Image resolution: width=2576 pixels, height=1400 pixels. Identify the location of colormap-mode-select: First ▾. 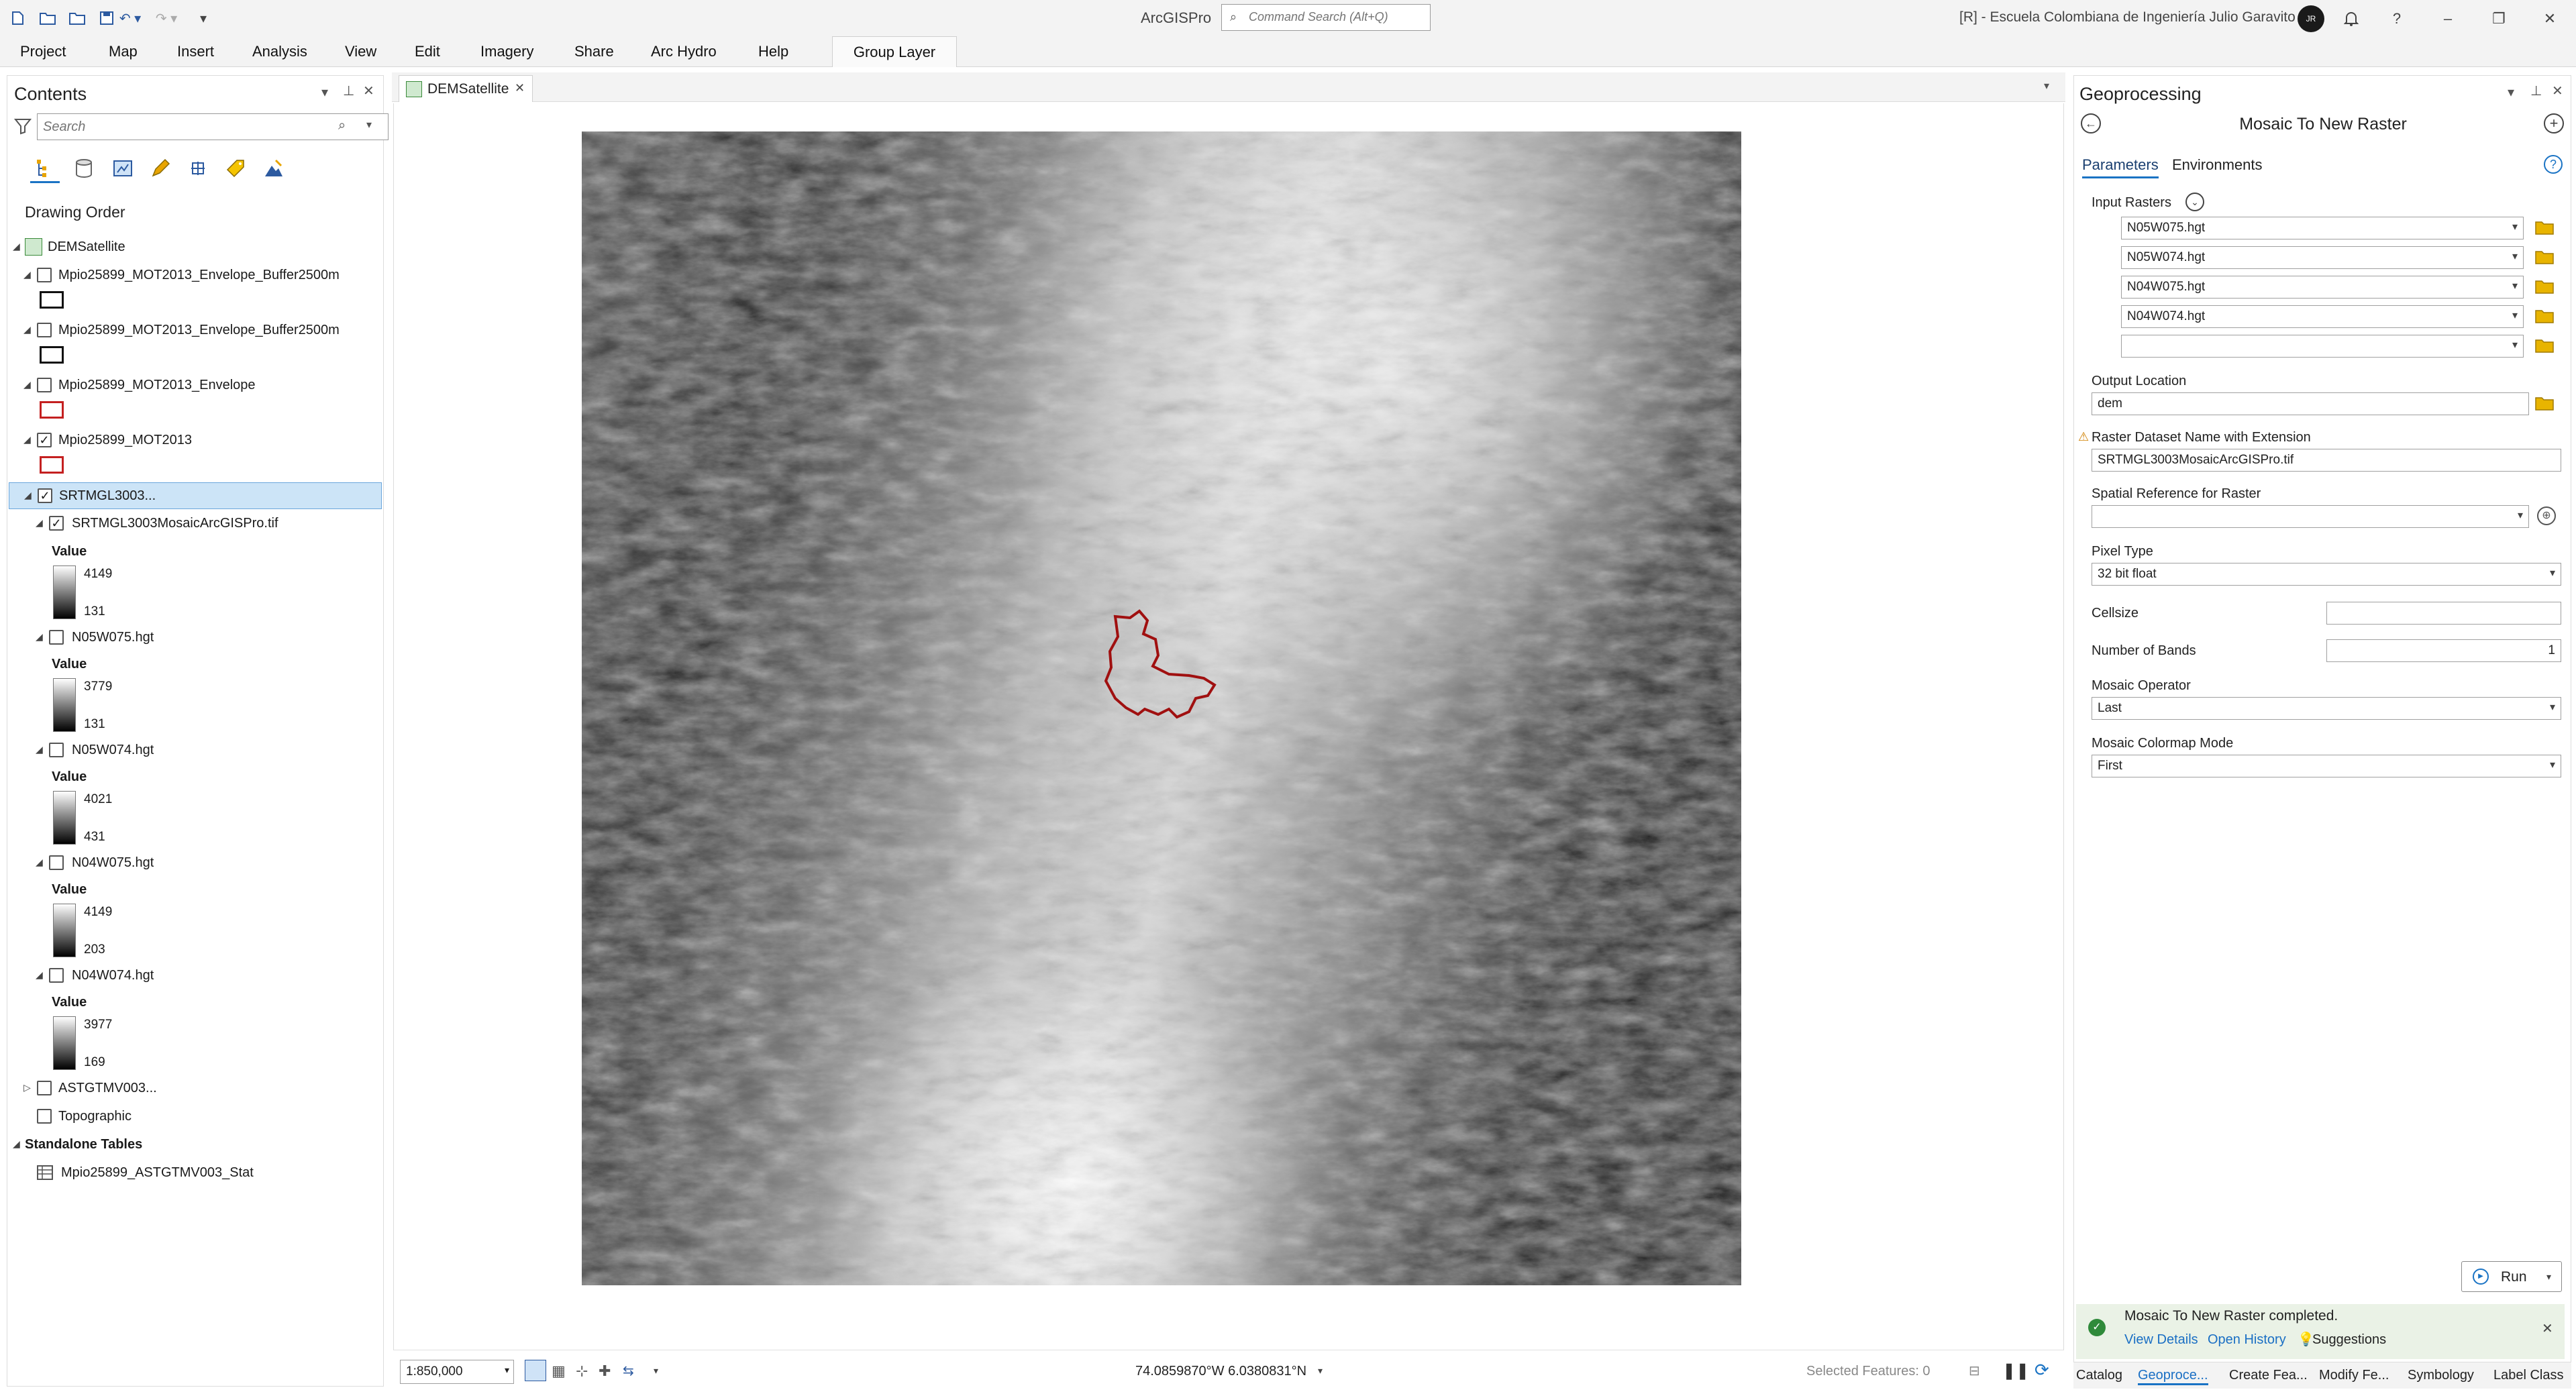
(2326, 766).